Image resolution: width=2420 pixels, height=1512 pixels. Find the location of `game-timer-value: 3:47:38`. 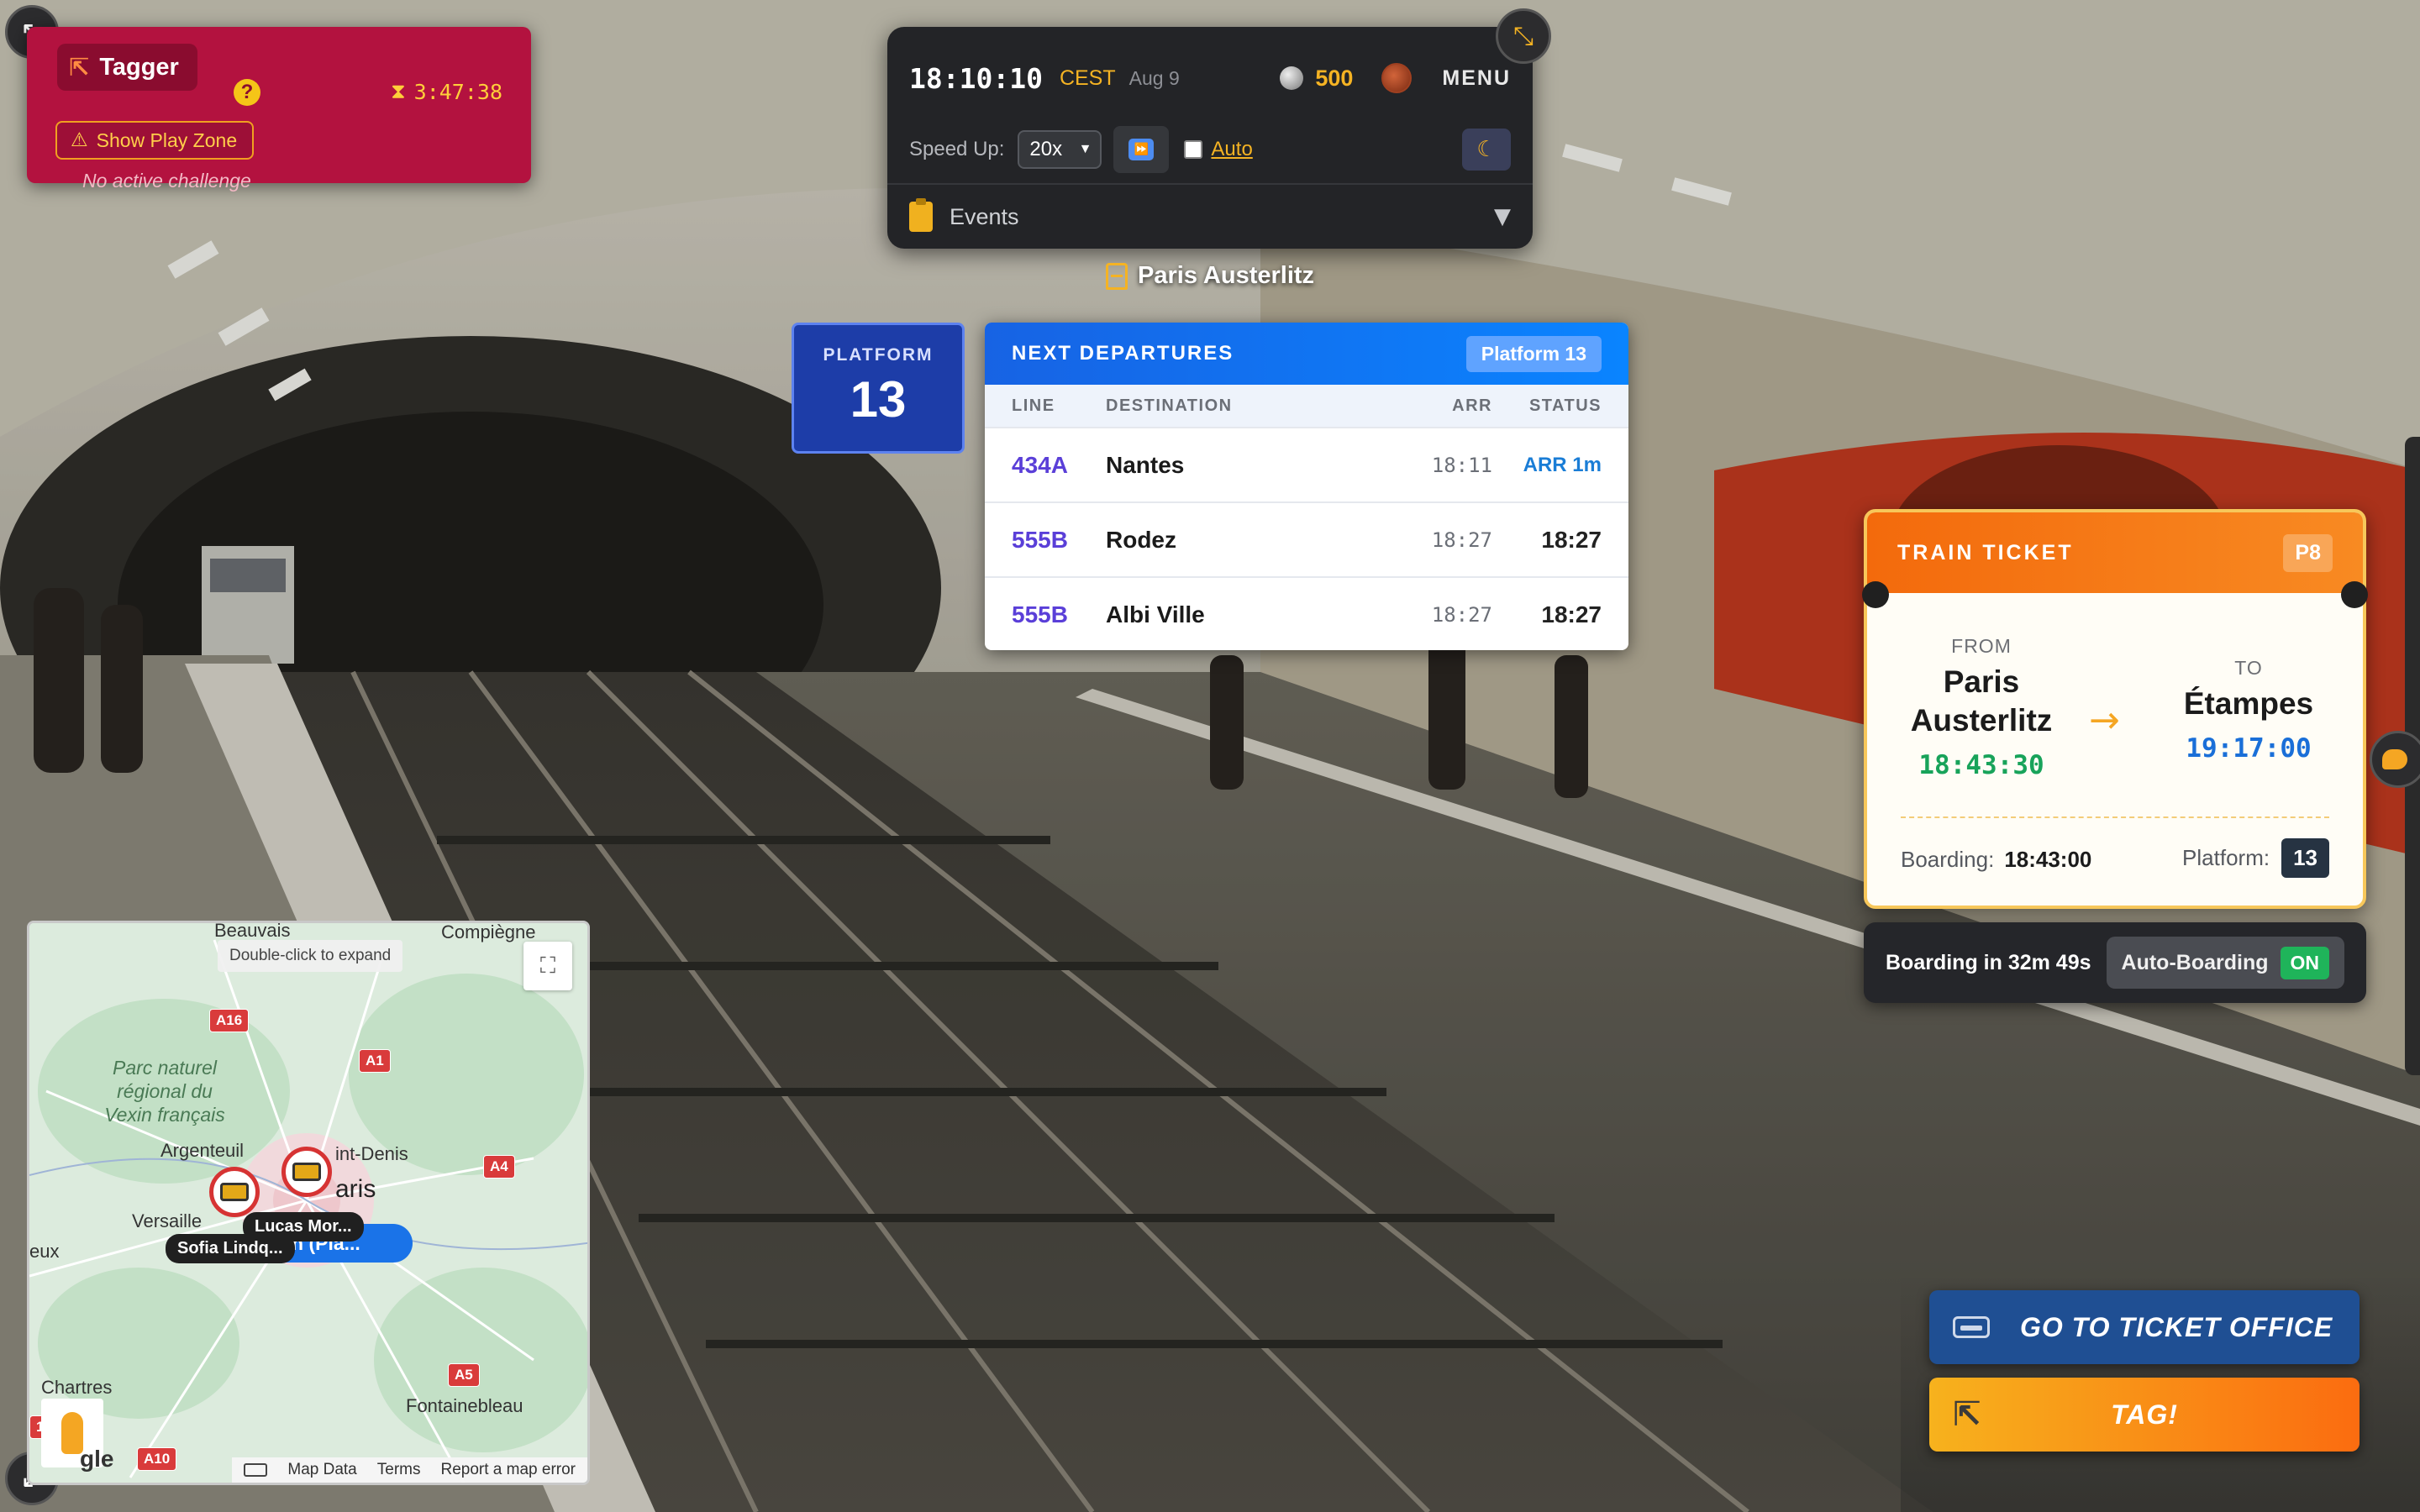

game-timer-value: 3:47:38 is located at coordinates (457, 91).